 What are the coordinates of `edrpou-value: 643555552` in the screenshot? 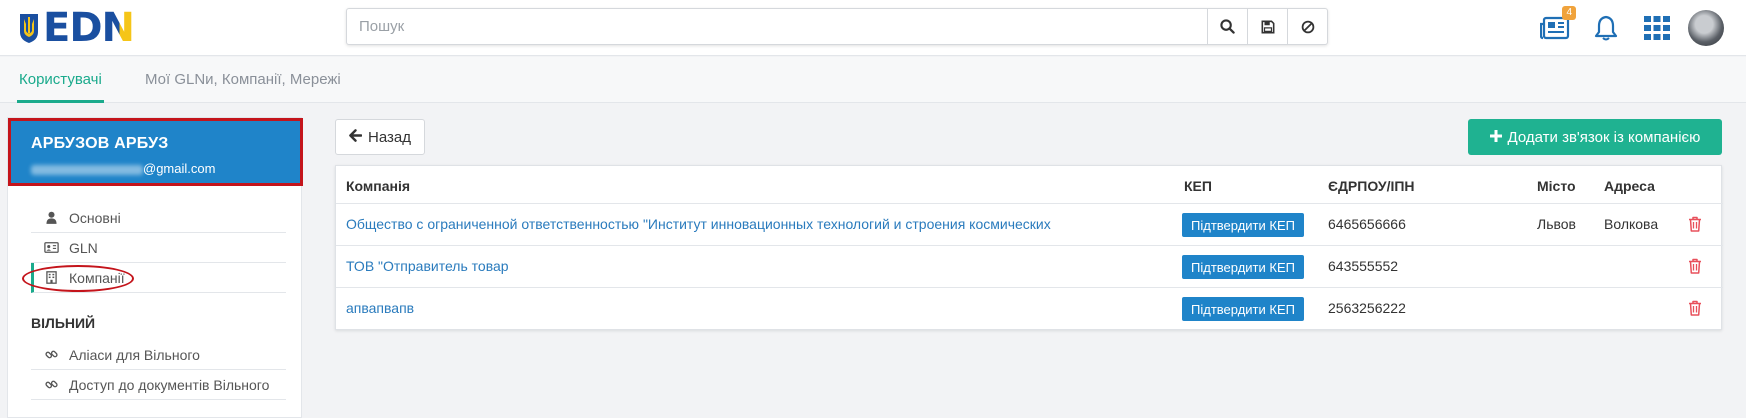 It's located at (1363, 266).